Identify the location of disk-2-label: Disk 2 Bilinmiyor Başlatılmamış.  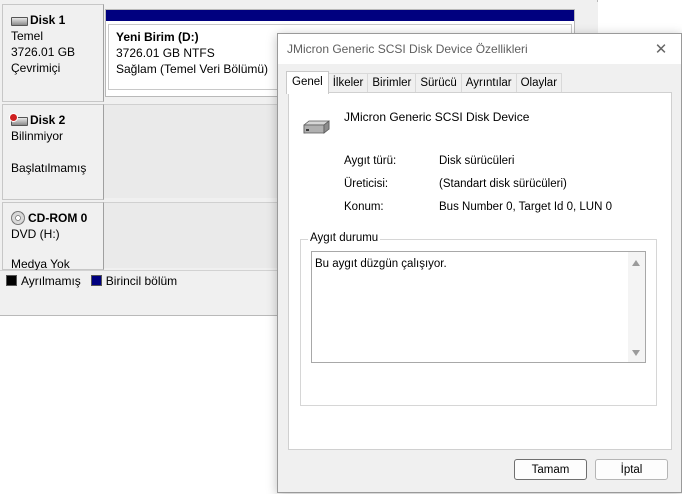
(53, 152).